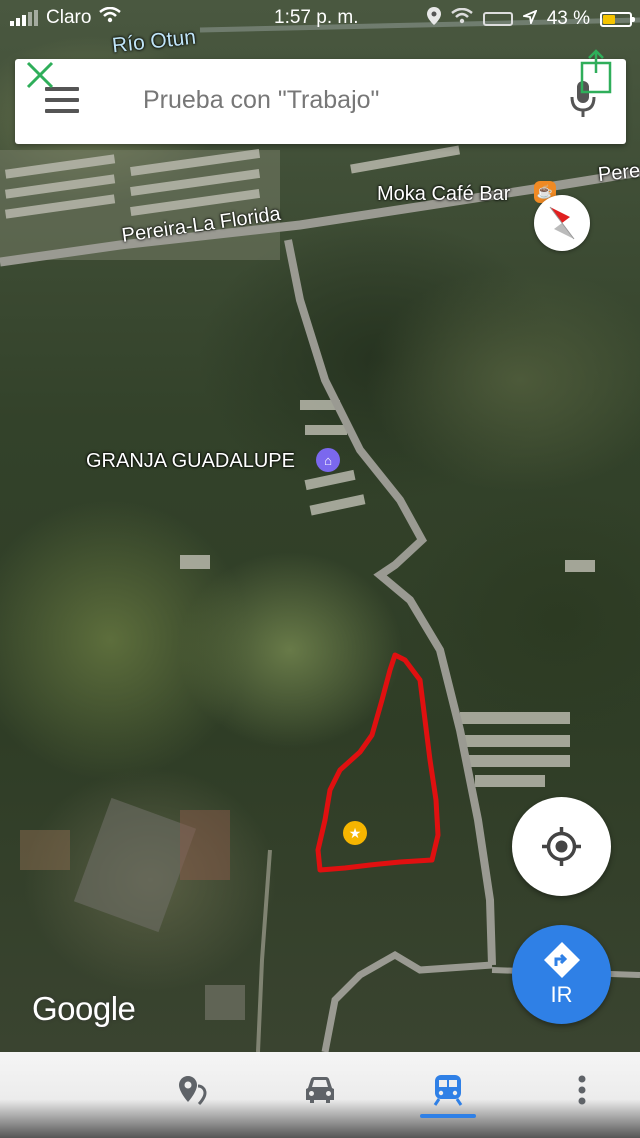 The image size is (640, 1138). What do you see at coordinates (568, 18) in the screenshot?
I see `battery-percent: 43 %` at bounding box center [568, 18].